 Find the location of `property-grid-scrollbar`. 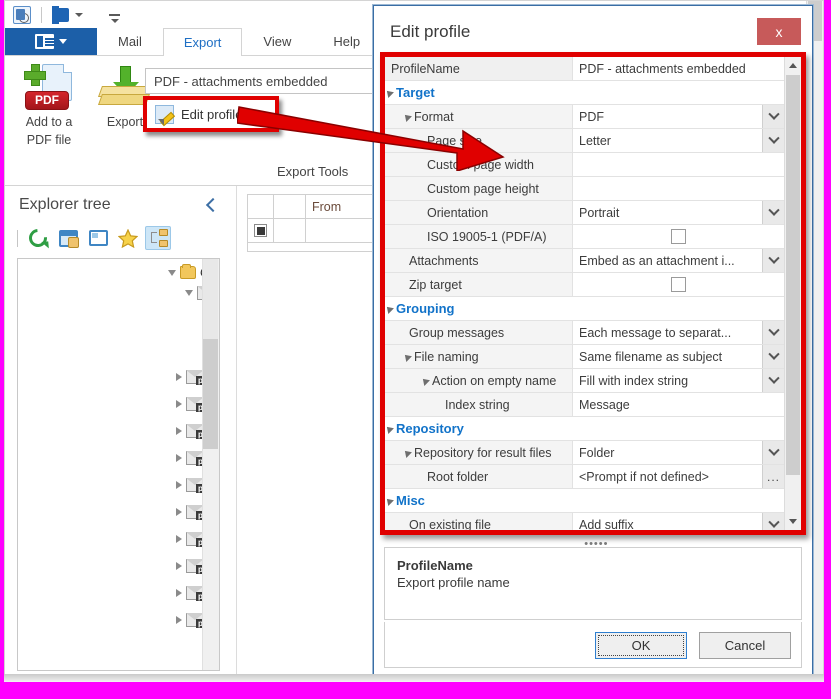

property-grid-scrollbar is located at coordinates (792, 293).